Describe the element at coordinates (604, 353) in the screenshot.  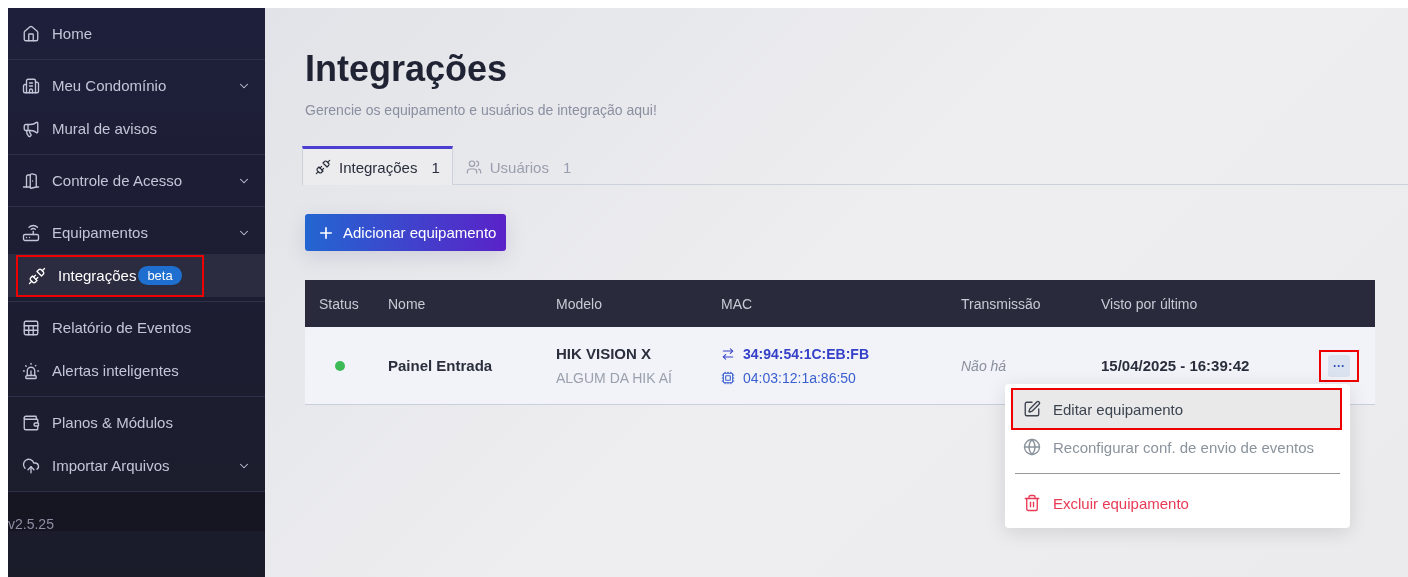
I see `table-cell-text: HIK VISION X` at that location.